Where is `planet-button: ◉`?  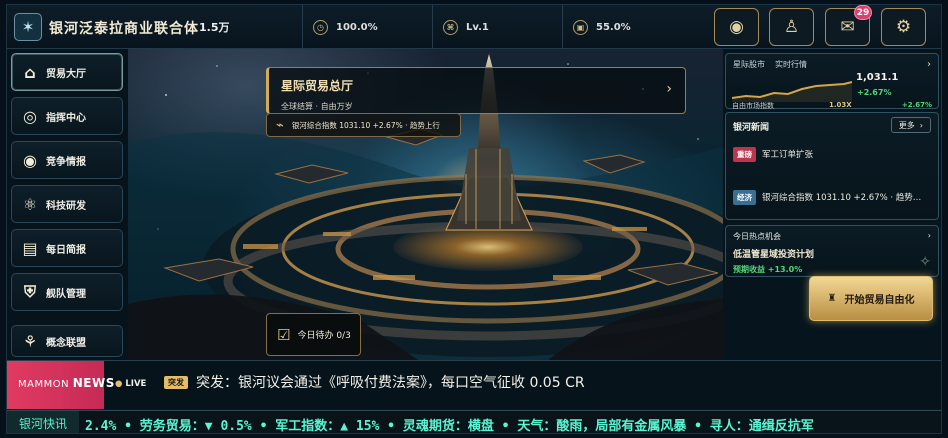 planet-button: ◉ is located at coordinates (736, 27).